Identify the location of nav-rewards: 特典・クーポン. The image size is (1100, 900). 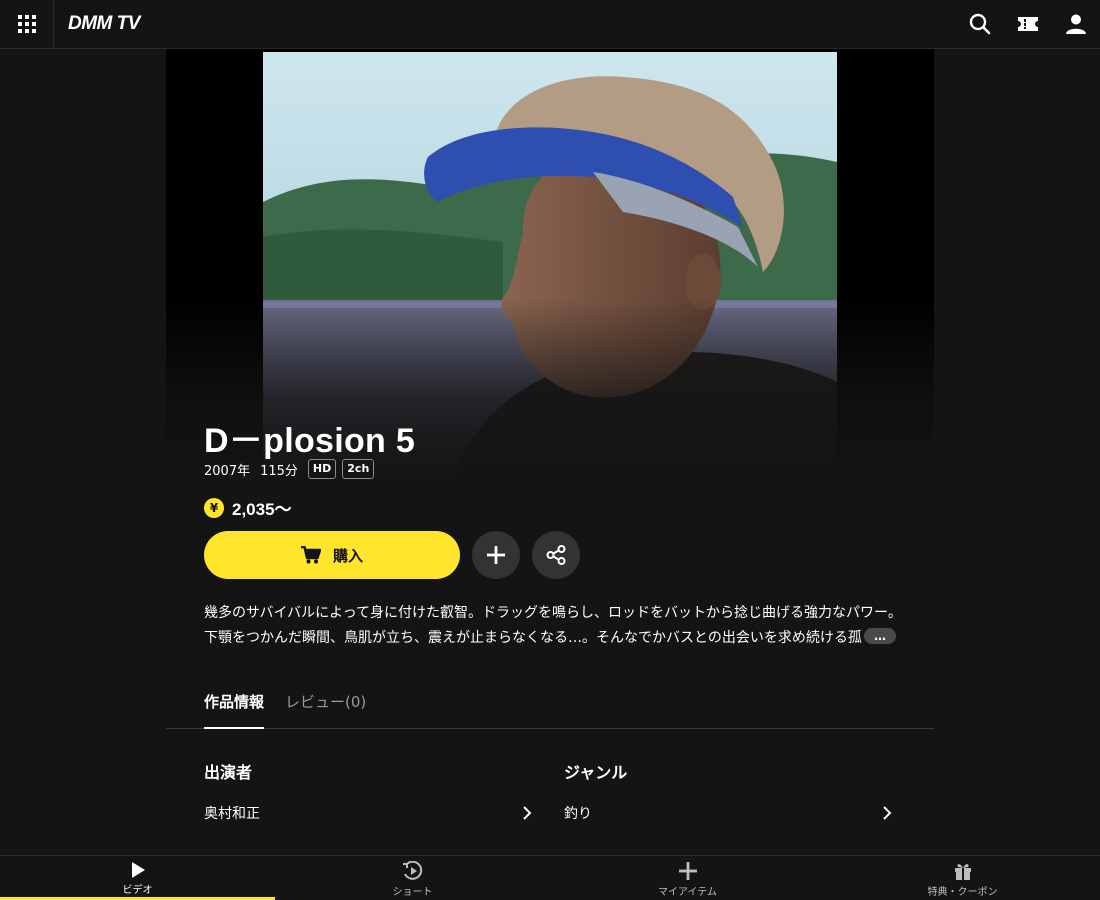
(962, 878).